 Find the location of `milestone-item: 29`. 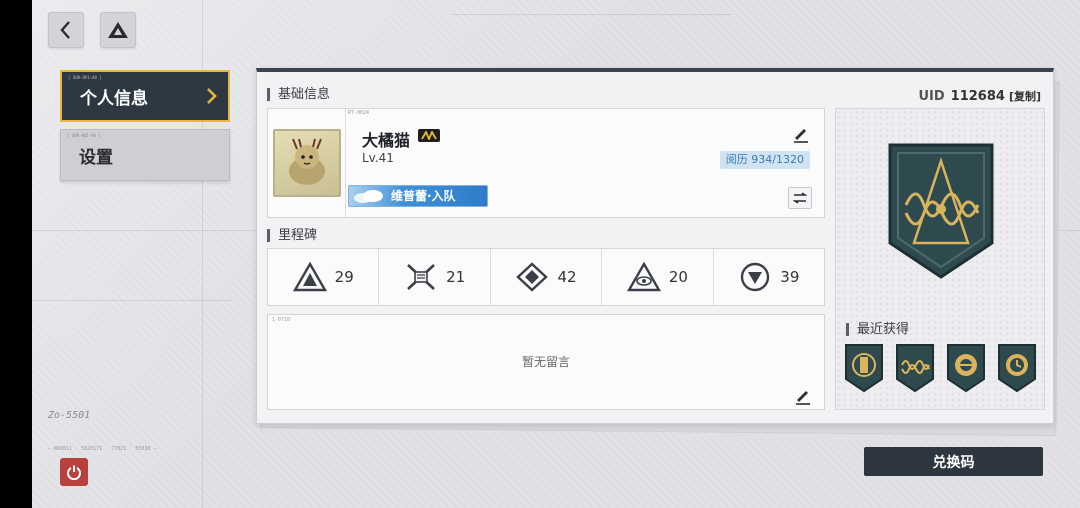

milestone-item: 29 is located at coordinates (324, 277).